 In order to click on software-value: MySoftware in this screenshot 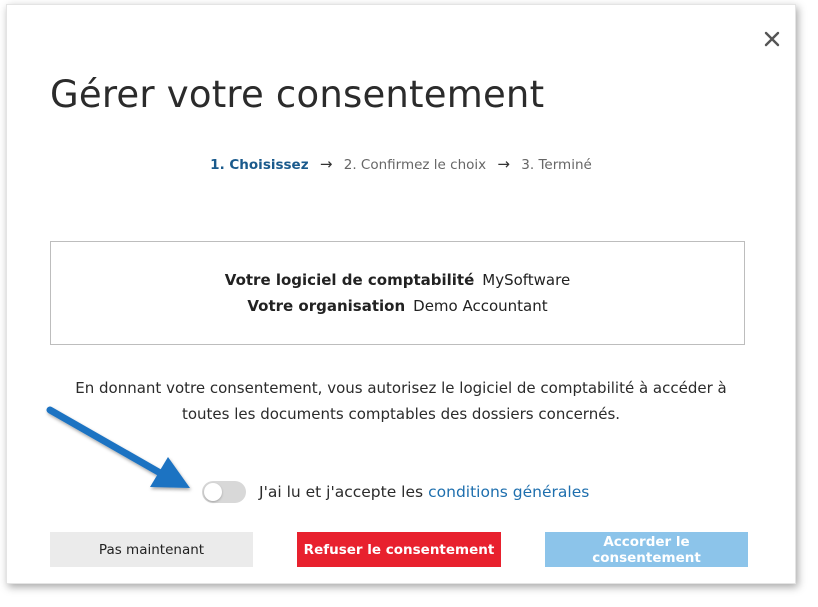, I will do `click(526, 280)`.